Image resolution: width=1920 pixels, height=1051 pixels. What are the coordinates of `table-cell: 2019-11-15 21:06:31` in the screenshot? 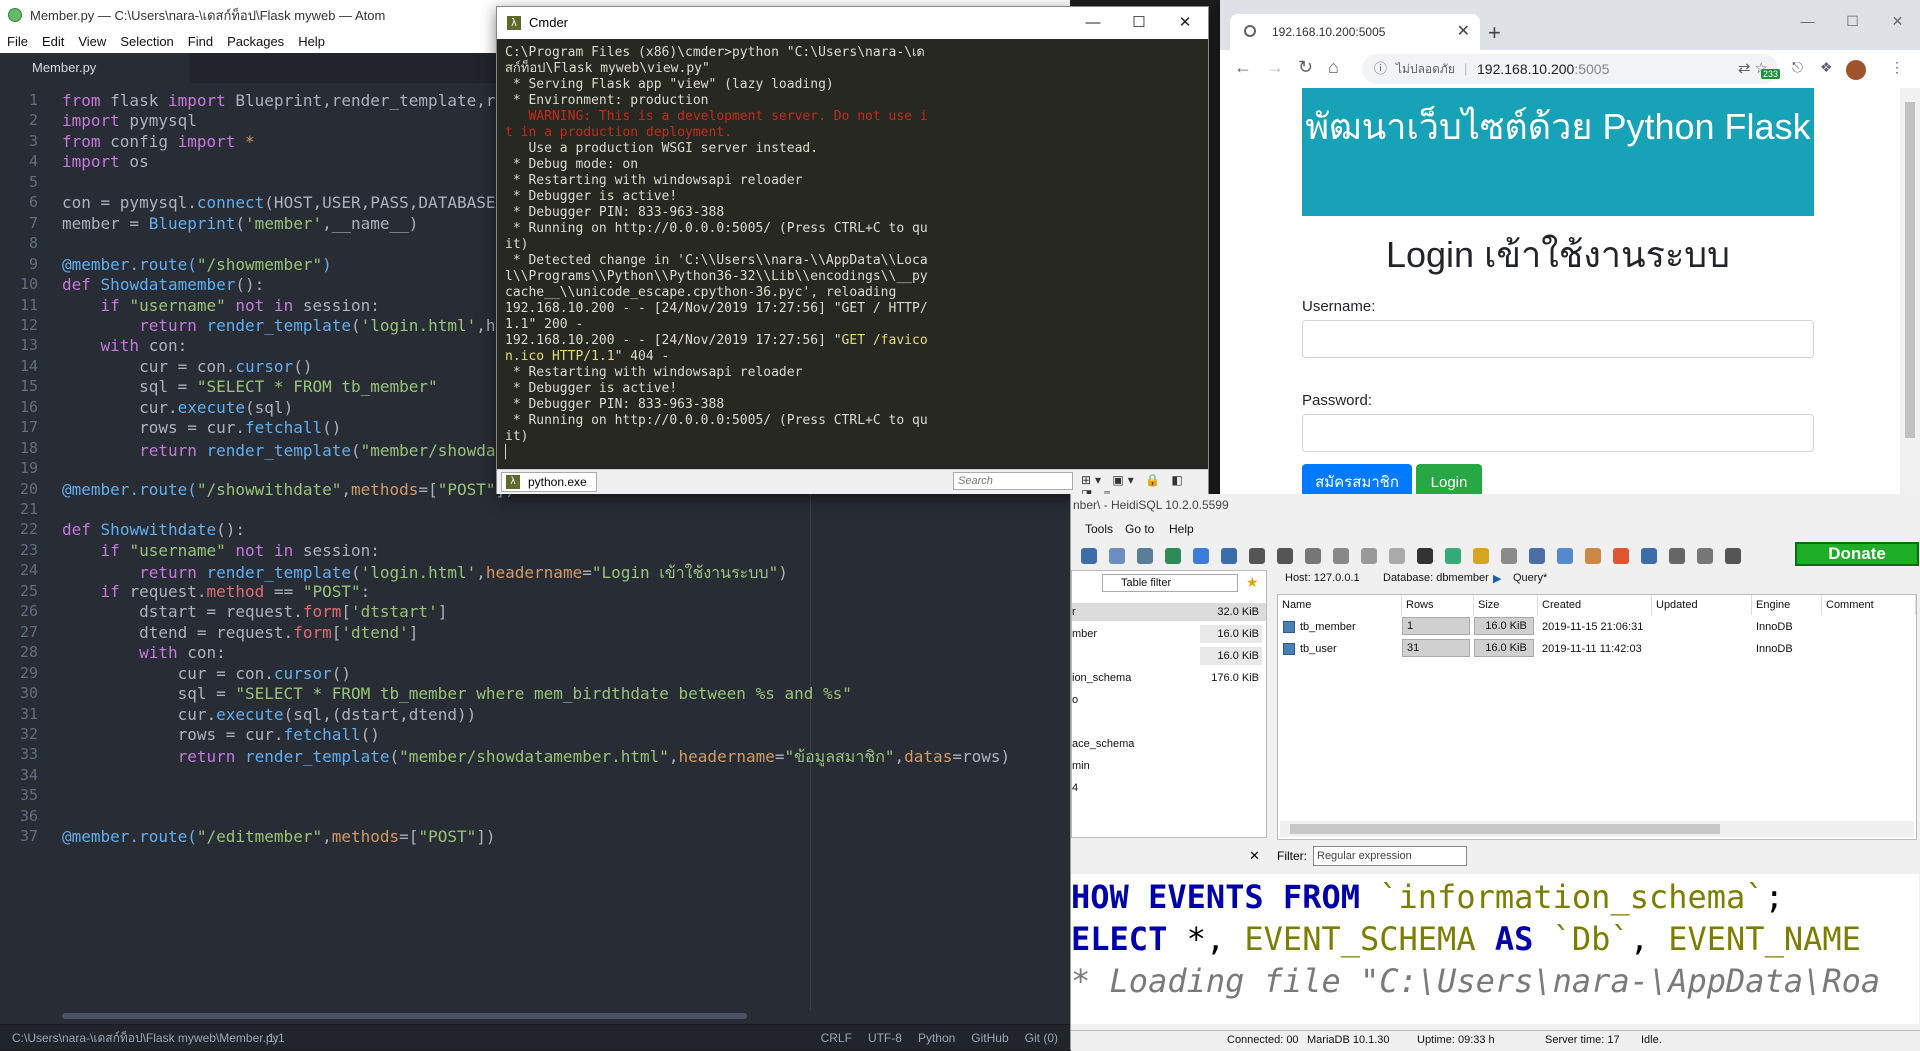 It's located at (1593, 627).